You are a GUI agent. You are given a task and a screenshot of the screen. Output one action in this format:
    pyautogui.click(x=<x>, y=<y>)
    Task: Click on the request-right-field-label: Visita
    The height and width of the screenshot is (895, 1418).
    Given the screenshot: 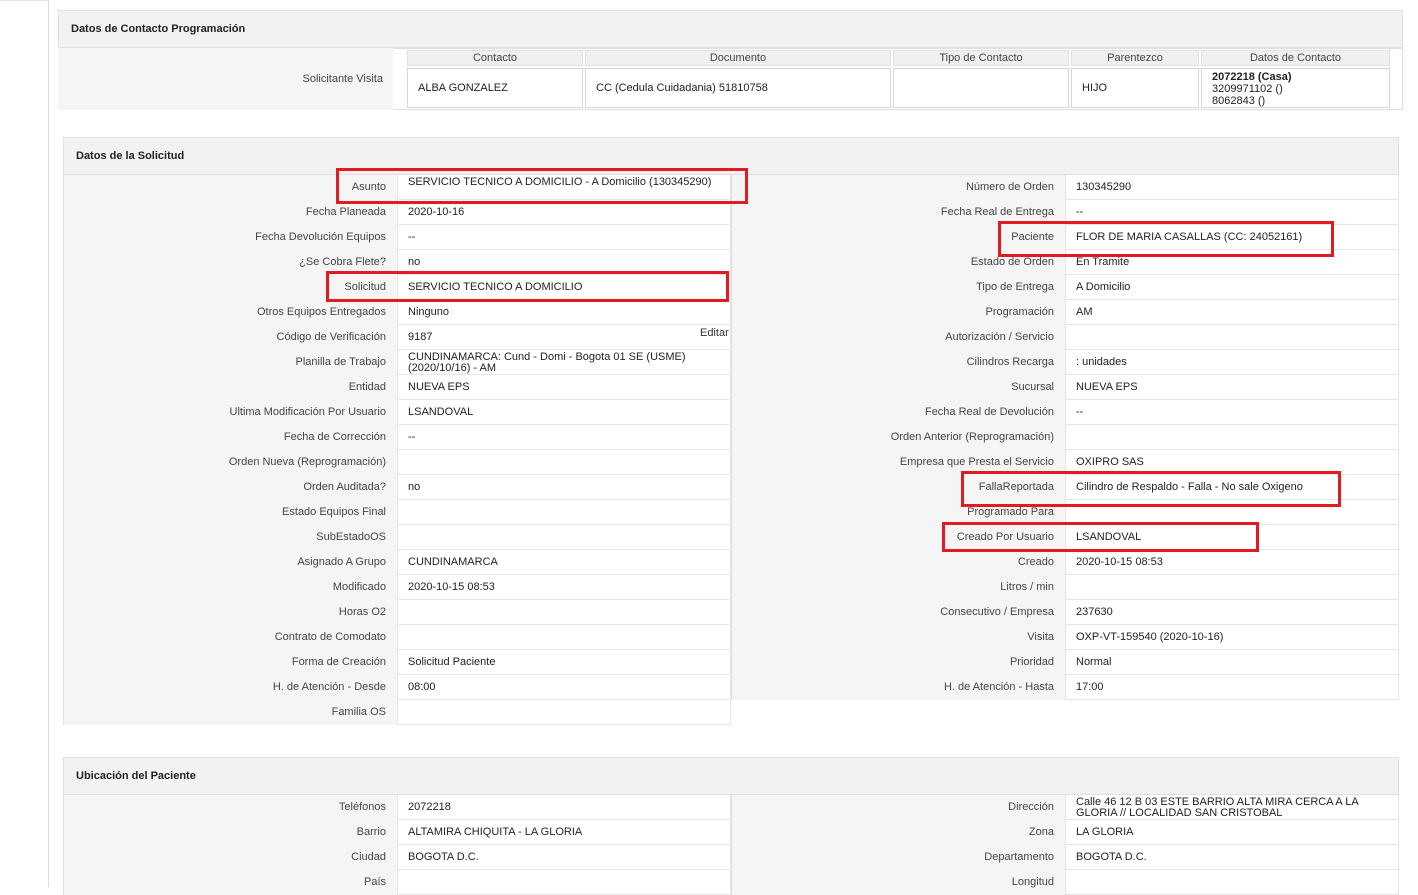 What is the action you would take?
    pyautogui.click(x=898, y=637)
    